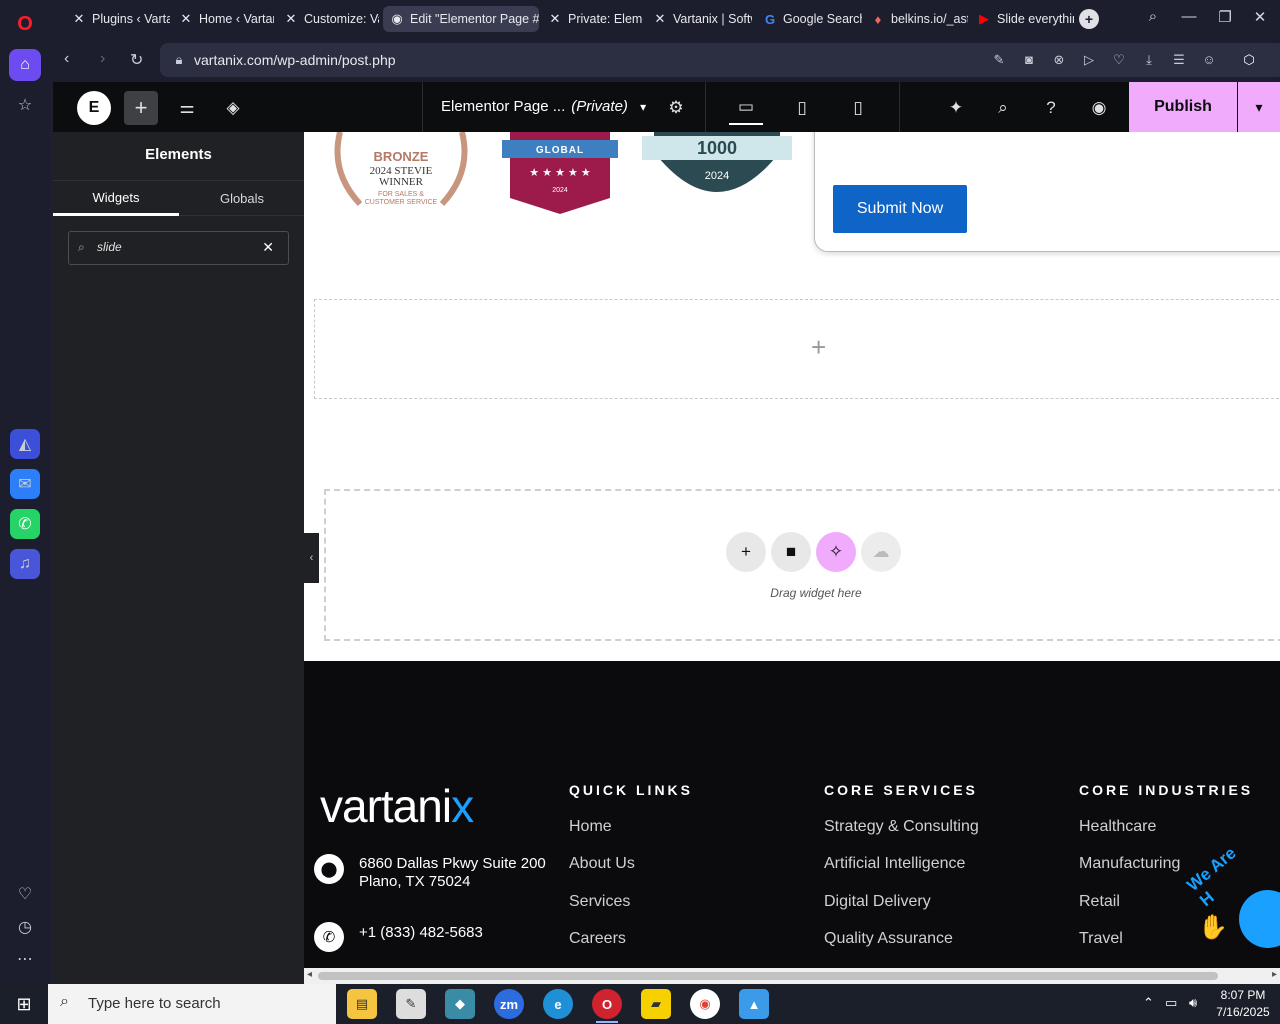 This screenshot has height=1024, width=1280. Describe the element at coordinates (66, 59) in the screenshot. I see `back-icon: ‹` at that location.